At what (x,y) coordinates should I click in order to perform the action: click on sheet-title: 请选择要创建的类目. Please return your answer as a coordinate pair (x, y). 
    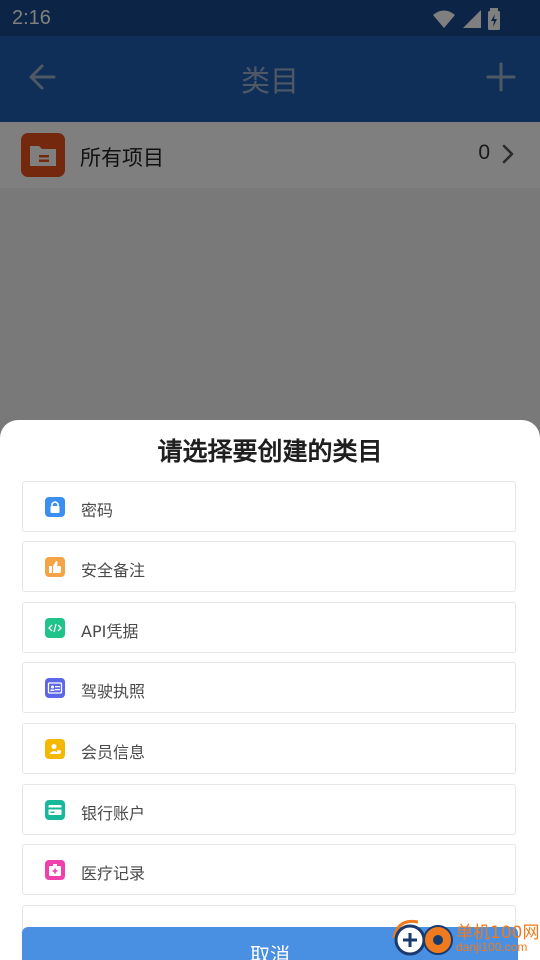
    Looking at the image, I should click on (270, 451).